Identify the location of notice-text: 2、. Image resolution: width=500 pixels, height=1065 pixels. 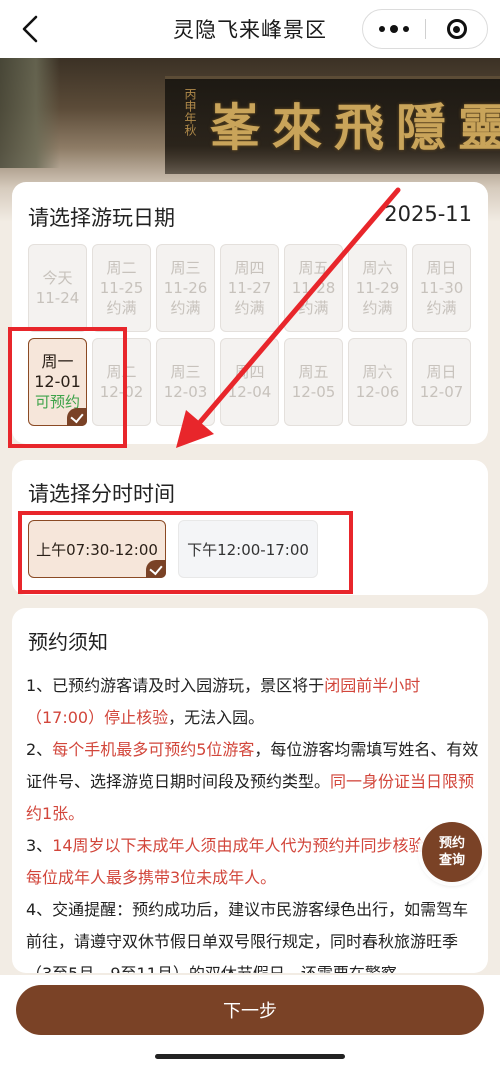
(39, 749).